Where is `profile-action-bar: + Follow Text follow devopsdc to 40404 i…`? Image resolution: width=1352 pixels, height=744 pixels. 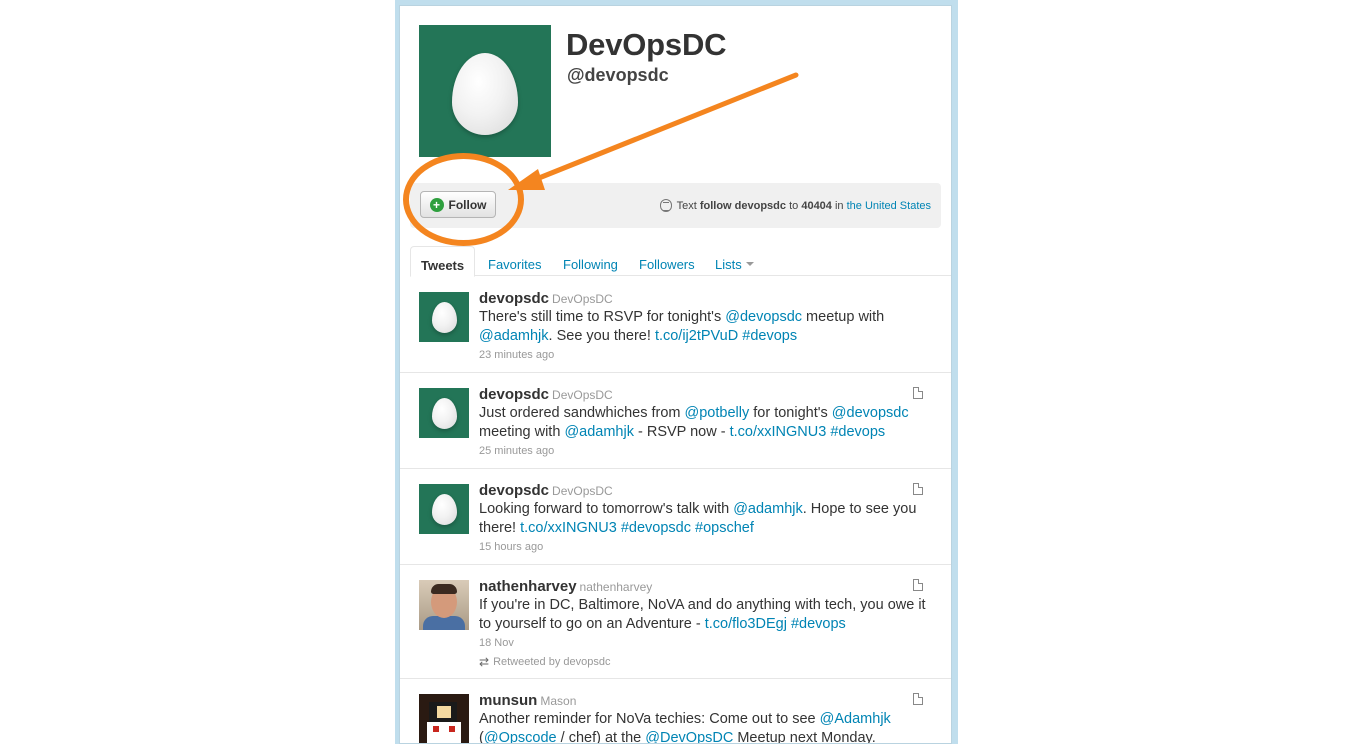
profile-action-bar: + Follow Text follow devopsdc to 40404 i… is located at coordinates (675, 205).